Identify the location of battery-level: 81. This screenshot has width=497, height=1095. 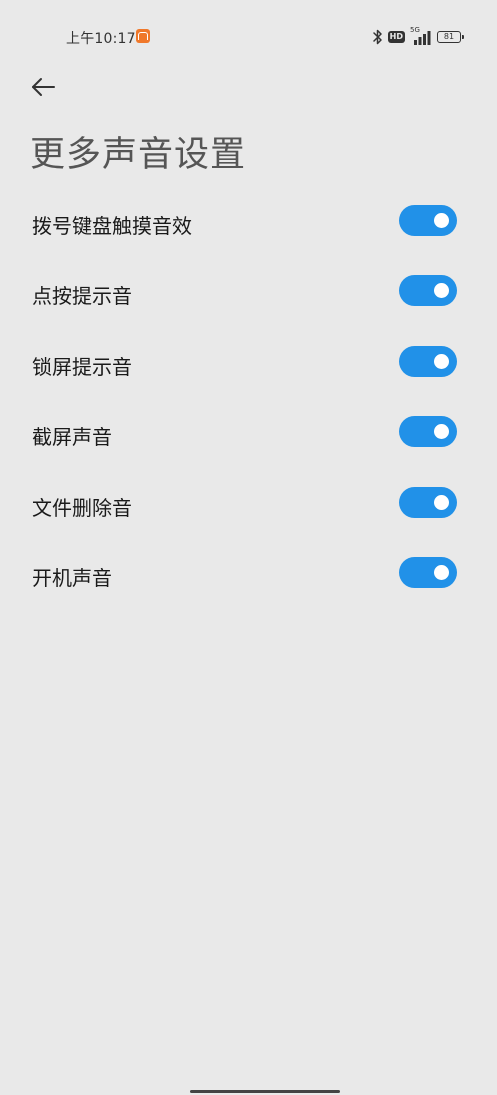
(449, 36).